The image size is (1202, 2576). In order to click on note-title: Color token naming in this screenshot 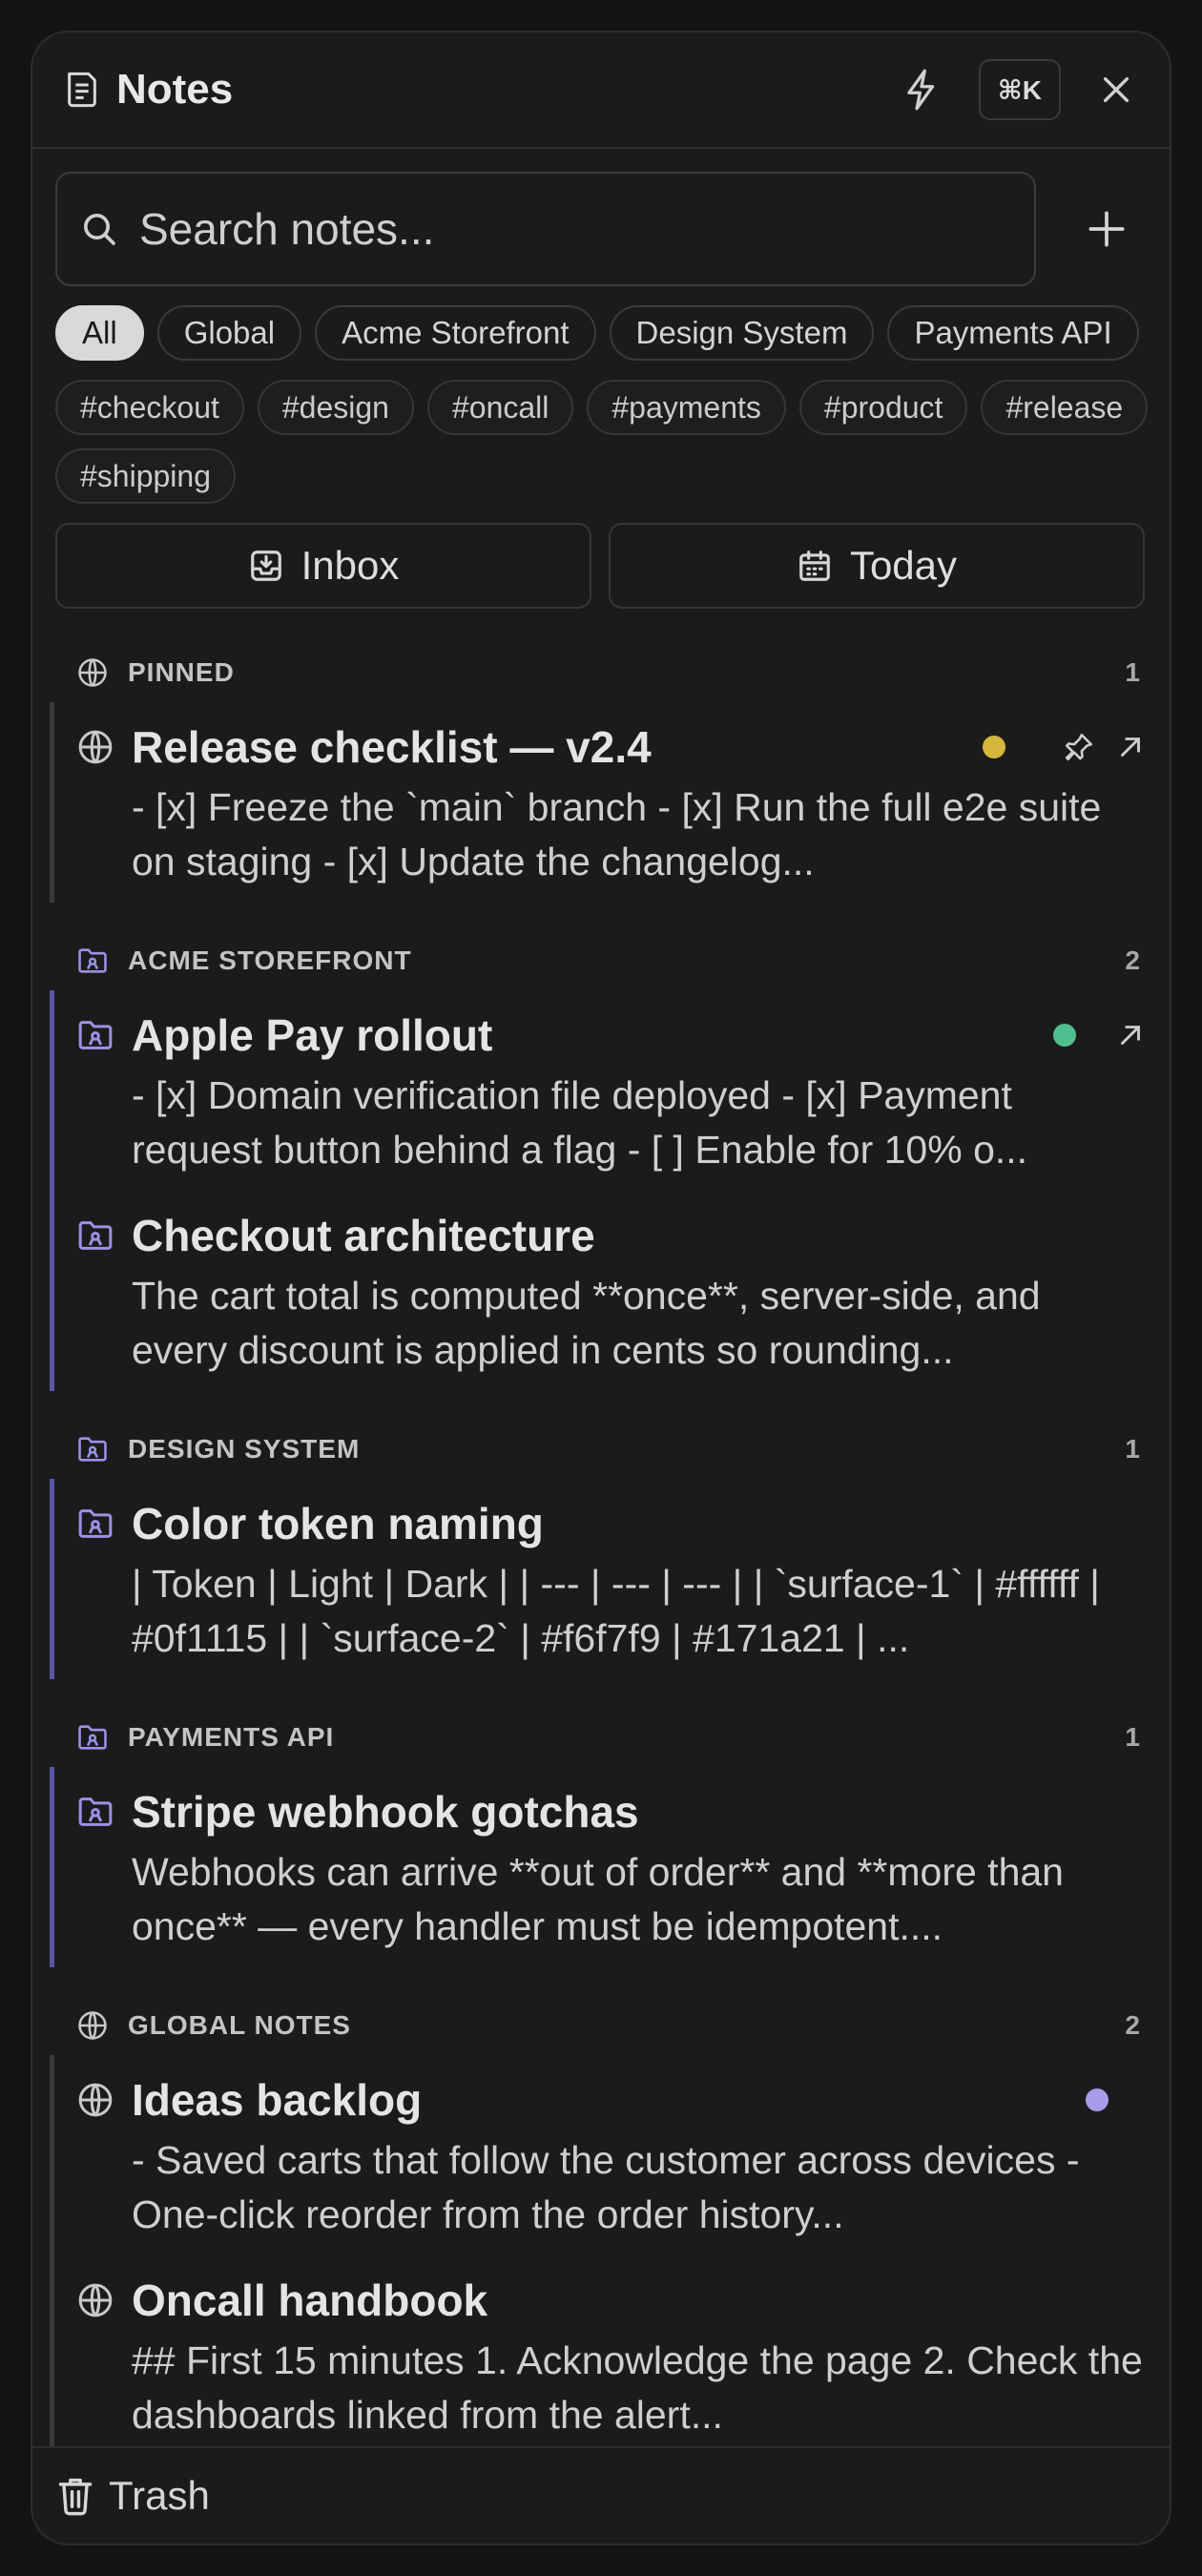, I will do `click(338, 1523)`.